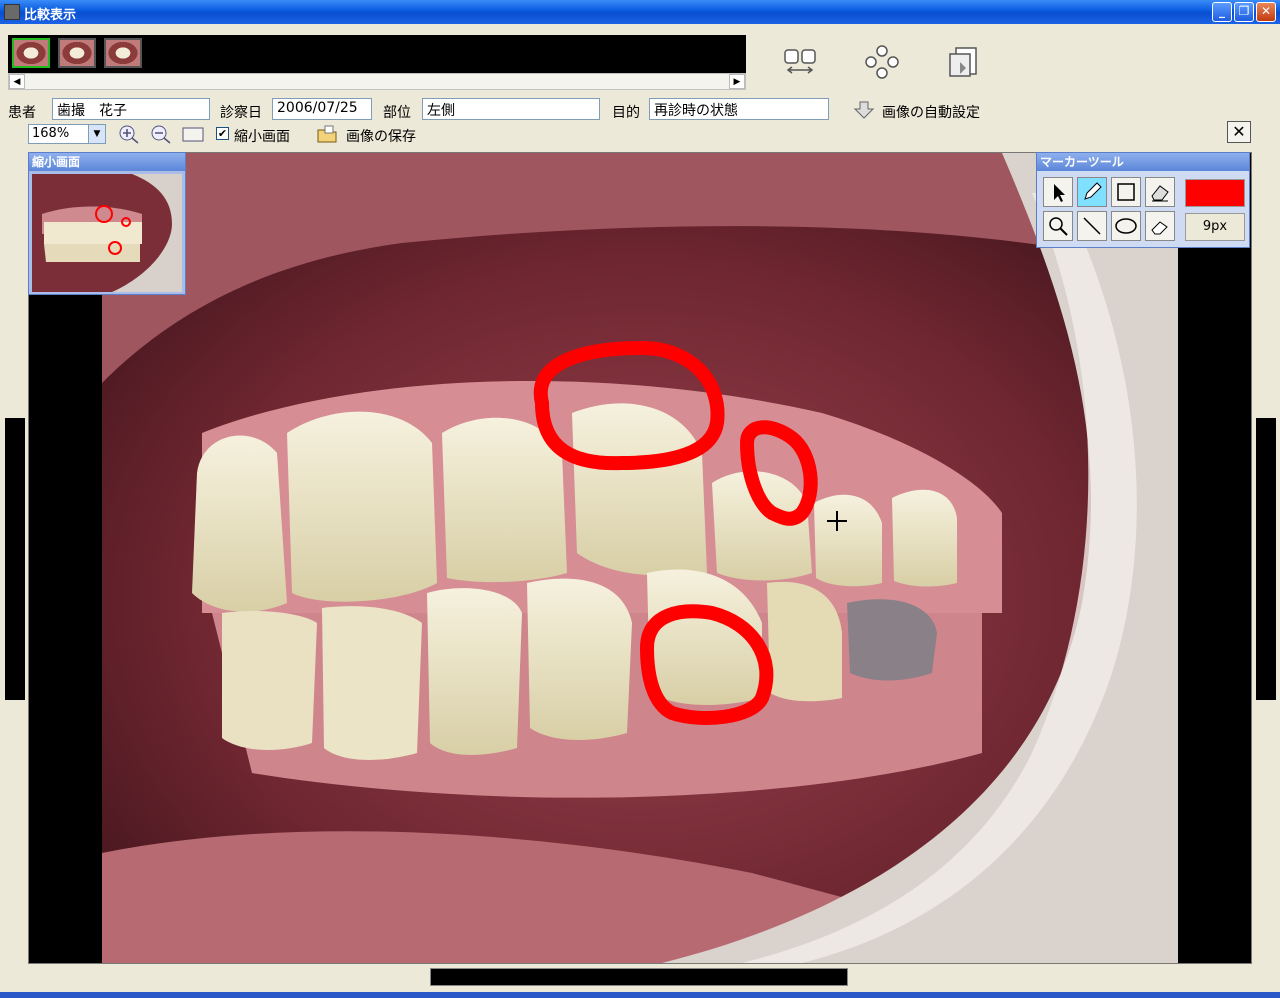 Image resolution: width=1280 pixels, height=998 pixels. I want to click on region-label: 部位, so click(397, 113).